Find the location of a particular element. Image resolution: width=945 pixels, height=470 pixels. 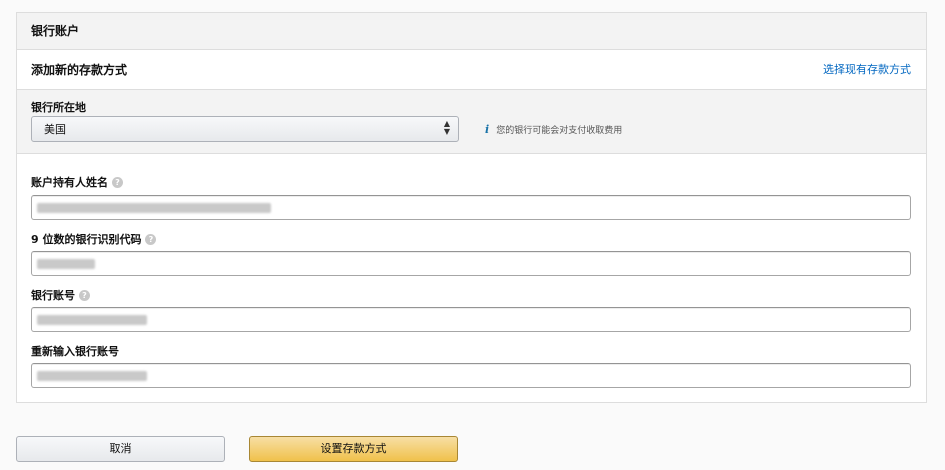

account-number-input is located at coordinates (471, 319).